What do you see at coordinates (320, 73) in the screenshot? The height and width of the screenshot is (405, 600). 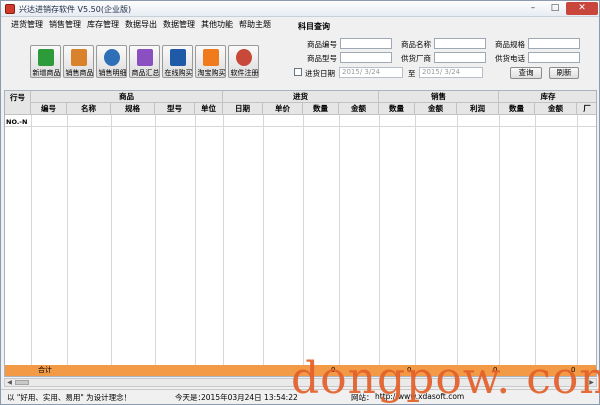 I see `date-checkbox-label: 进货日期` at bounding box center [320, 73].